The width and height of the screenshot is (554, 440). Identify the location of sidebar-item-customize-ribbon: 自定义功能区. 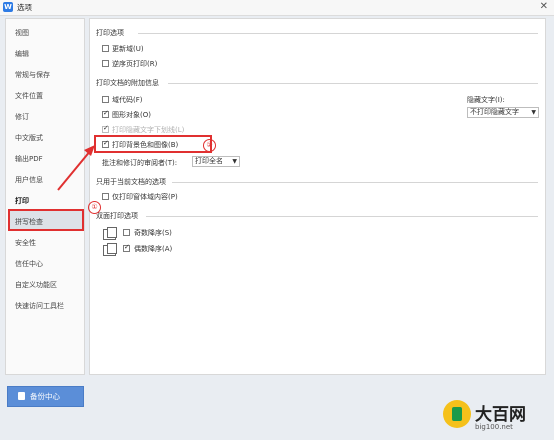
(36, 285).